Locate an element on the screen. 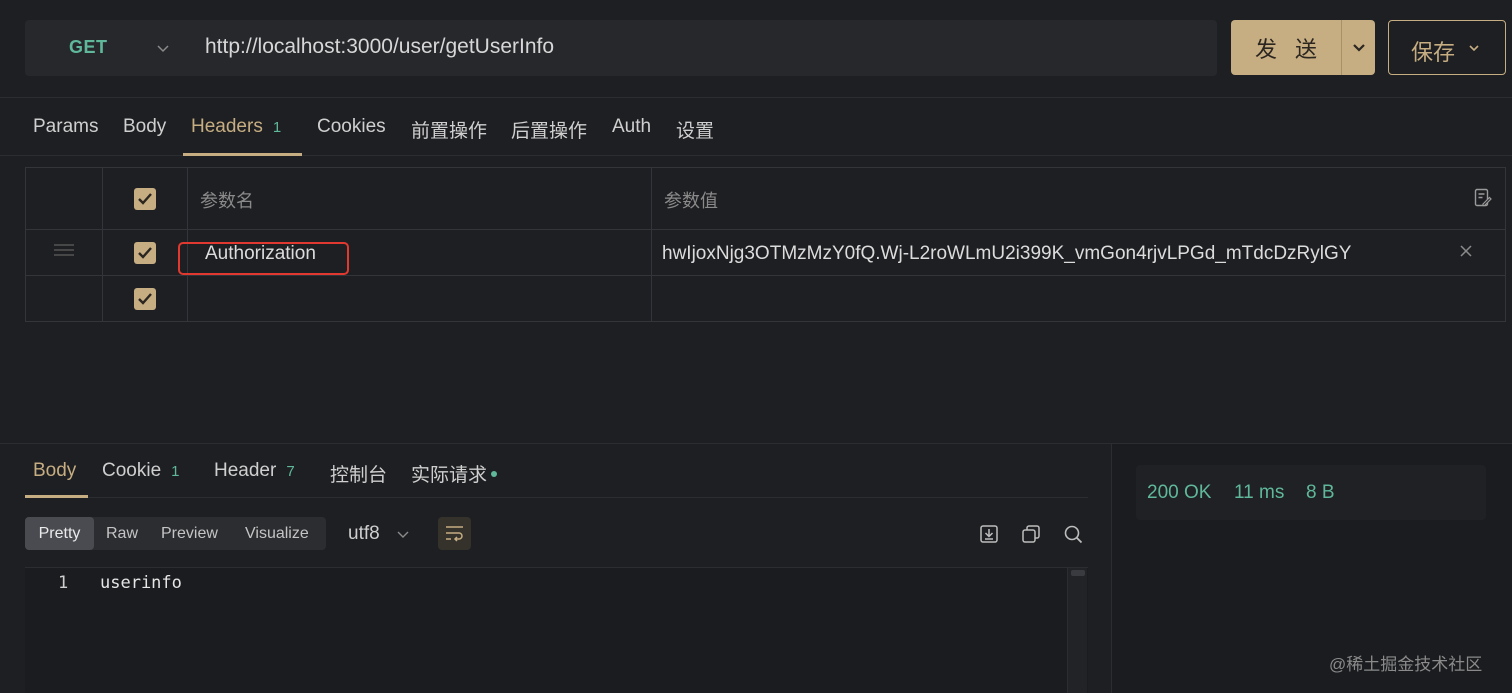 The height and width of the screenshot is (693, 1512). watermark: @稀土掘金技术社区 is located at coordinates (1406, 664).